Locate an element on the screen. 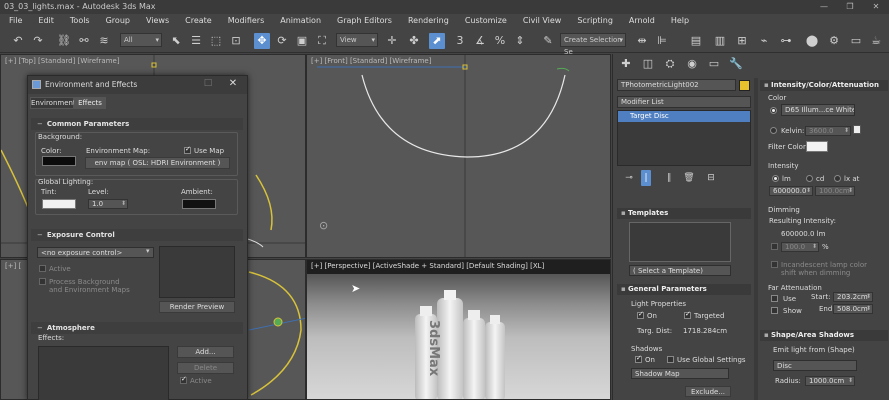 Image resolution: width=889 pixels, height=400 pixels. radius-spinner: 1000.0cm is located at coordinates (830, 381).